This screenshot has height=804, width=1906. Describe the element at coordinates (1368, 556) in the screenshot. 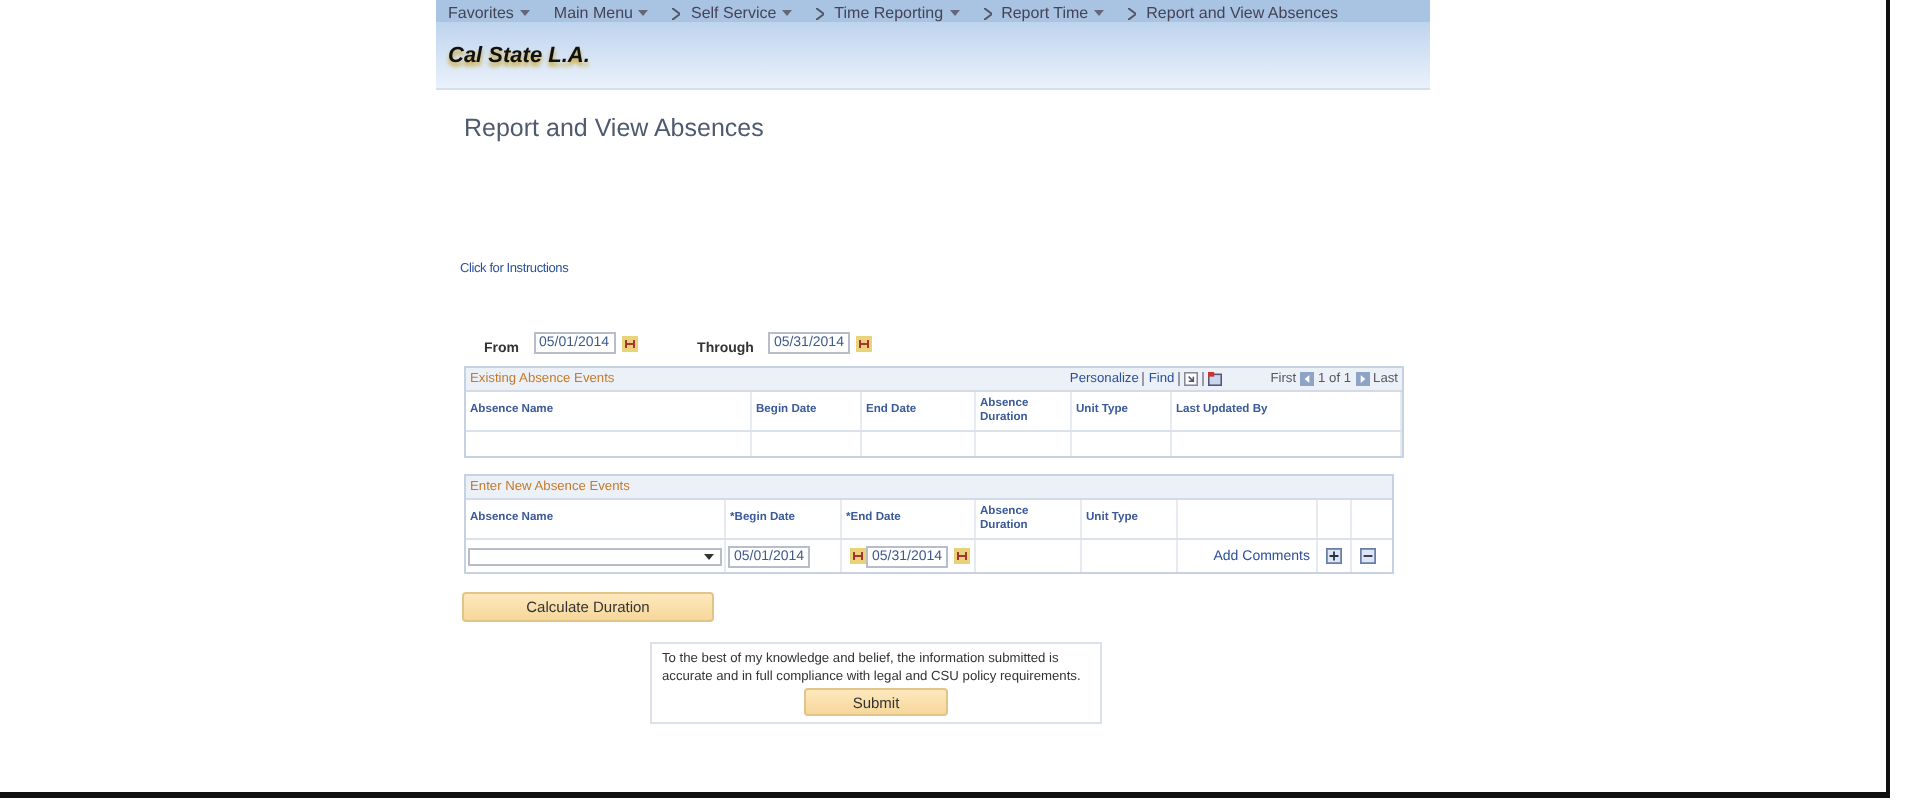

I see `delete-row-icon` at that location.